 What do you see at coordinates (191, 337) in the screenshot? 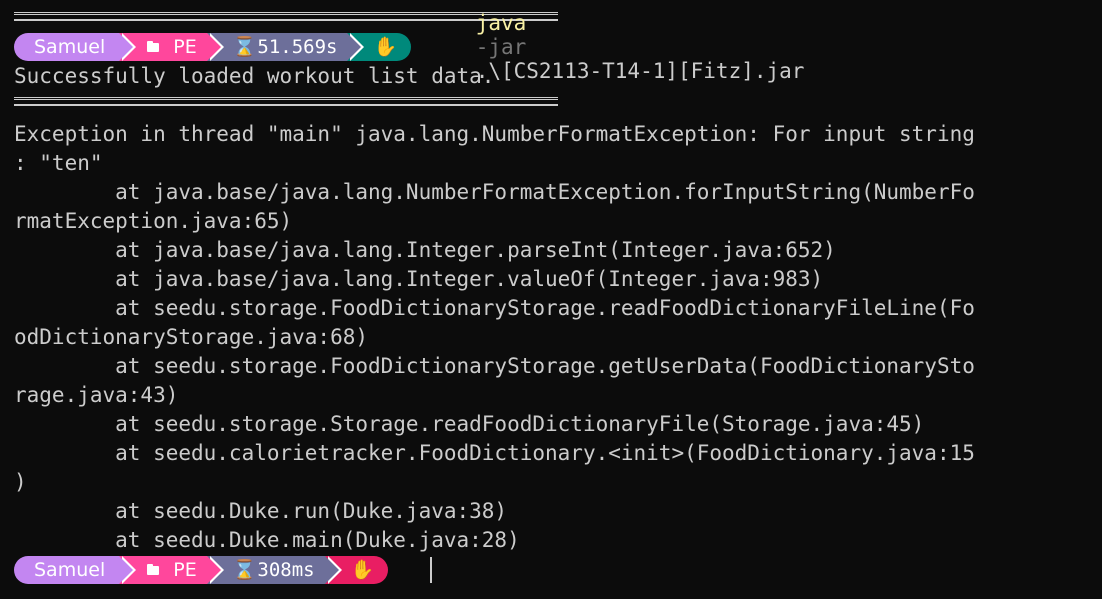
I see `exception-line: odDictionaryStorage.java:68)` at bounding box center [191, 337].